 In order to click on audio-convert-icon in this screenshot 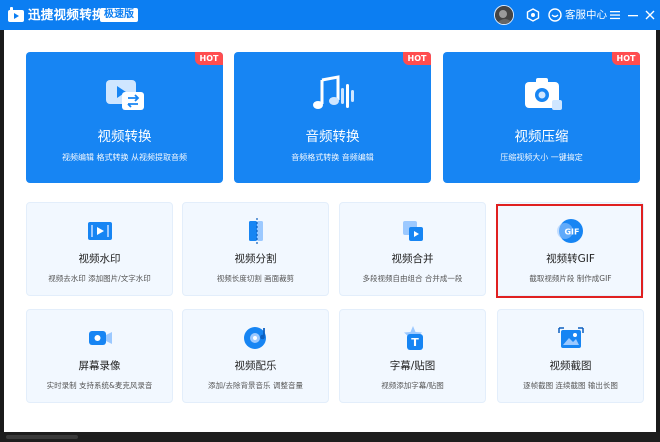, I will do `click(333, 92)`.